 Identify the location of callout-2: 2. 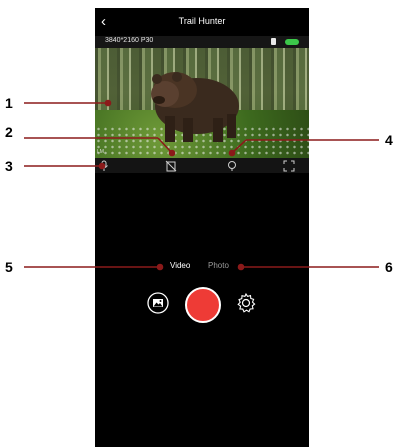
(9, 132).